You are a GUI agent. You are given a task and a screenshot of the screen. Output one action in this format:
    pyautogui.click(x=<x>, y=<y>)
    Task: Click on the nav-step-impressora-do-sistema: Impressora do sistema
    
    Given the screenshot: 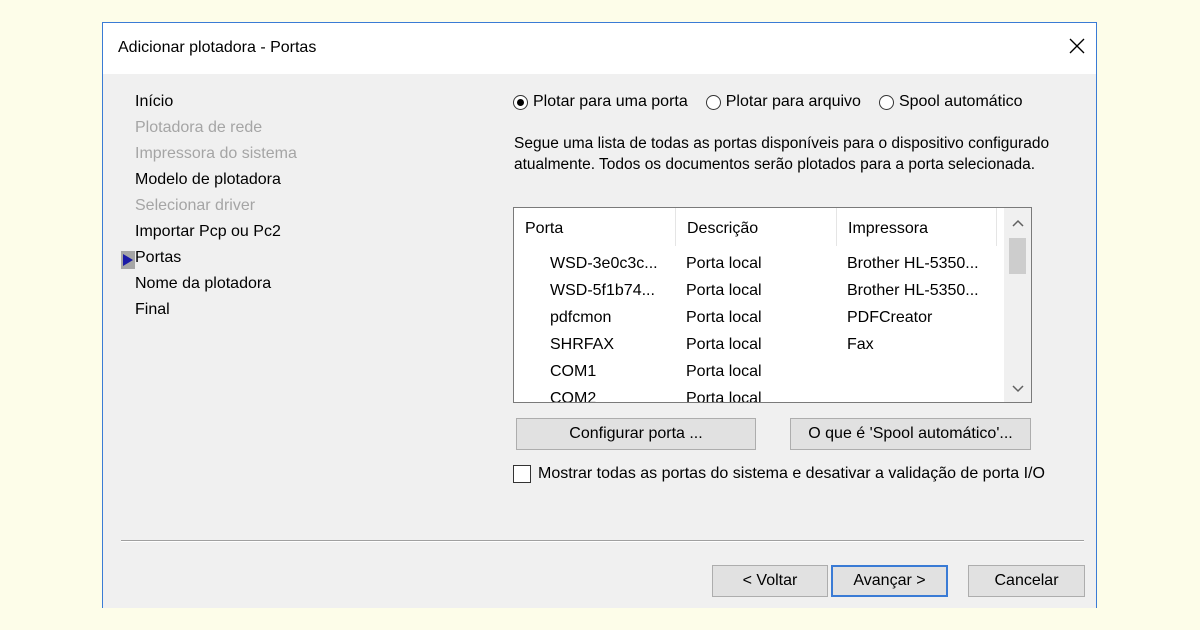 What is the action you would take?
    pyautogui.click(x=216, y=153)
    